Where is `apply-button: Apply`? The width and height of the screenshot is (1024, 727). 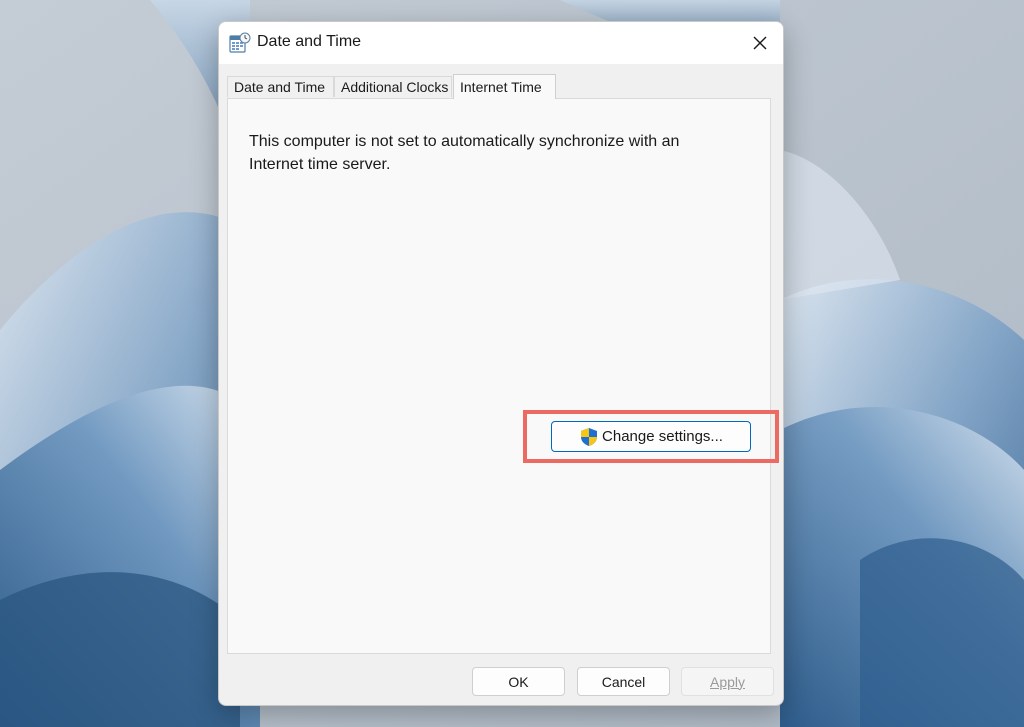 apply-button: Apply is located at coordinates (727, 681).